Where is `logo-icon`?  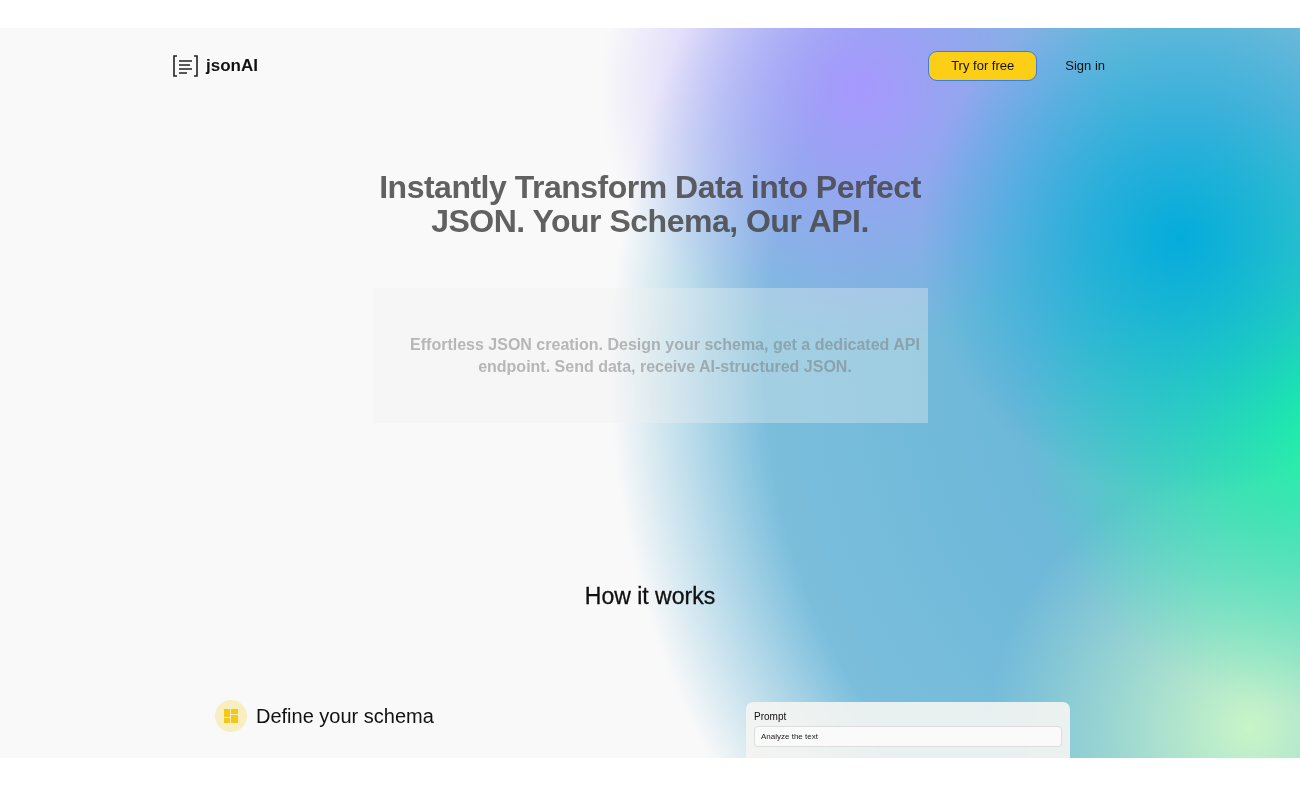 logo-icon is located at coordinates (185, 65).